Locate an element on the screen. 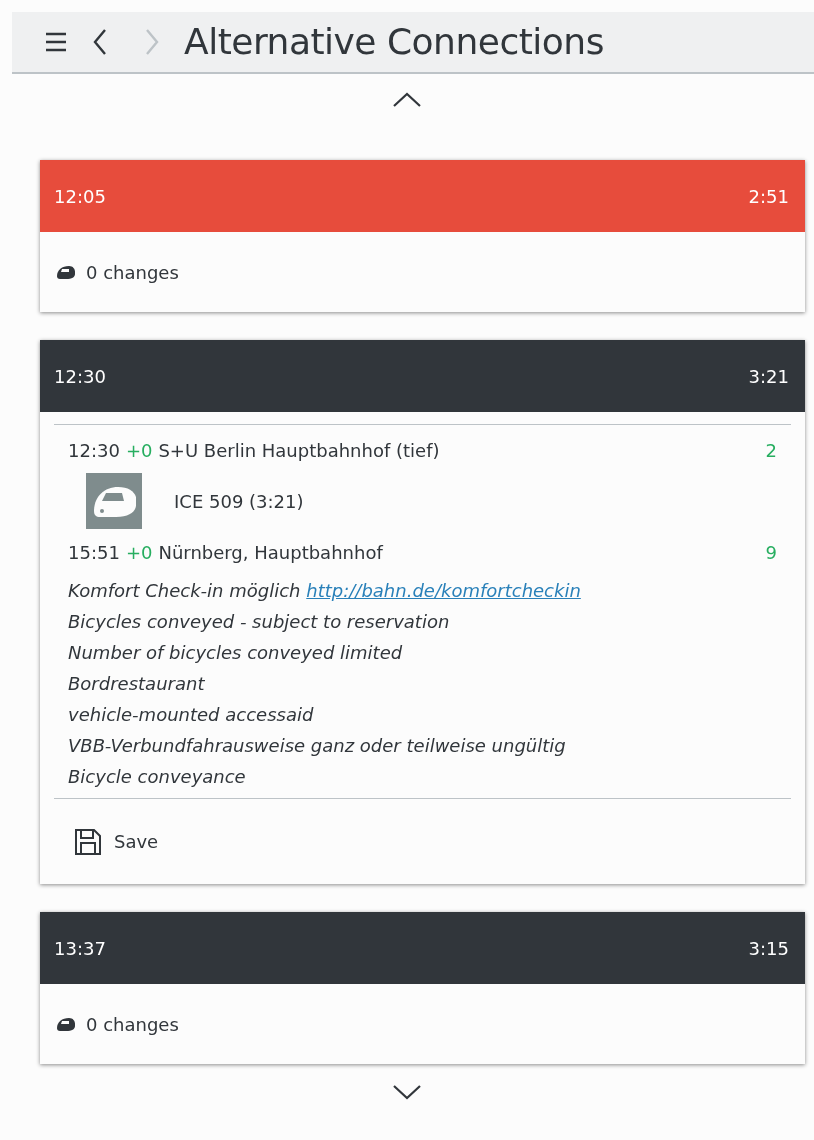  note-text: Komfort Check-in möglich http://bahn.de/komfortcheckin is located at coordinates (325, 591).